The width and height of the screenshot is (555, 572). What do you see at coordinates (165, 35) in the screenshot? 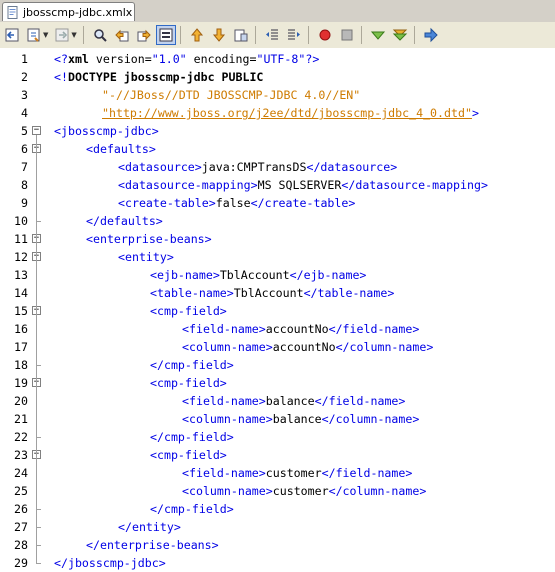
I see `toggle-highlight-icon` at bounding box center [165, 35].